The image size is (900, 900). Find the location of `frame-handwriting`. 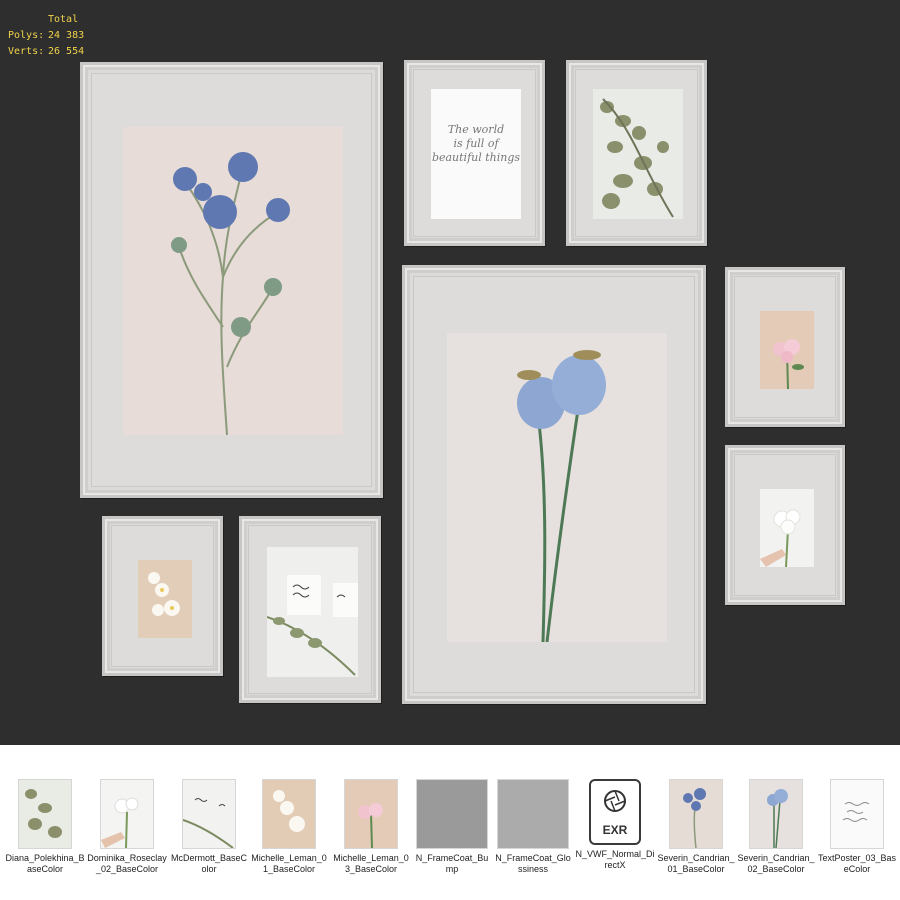

frame-handwriting is located at coordinates (310, 609).